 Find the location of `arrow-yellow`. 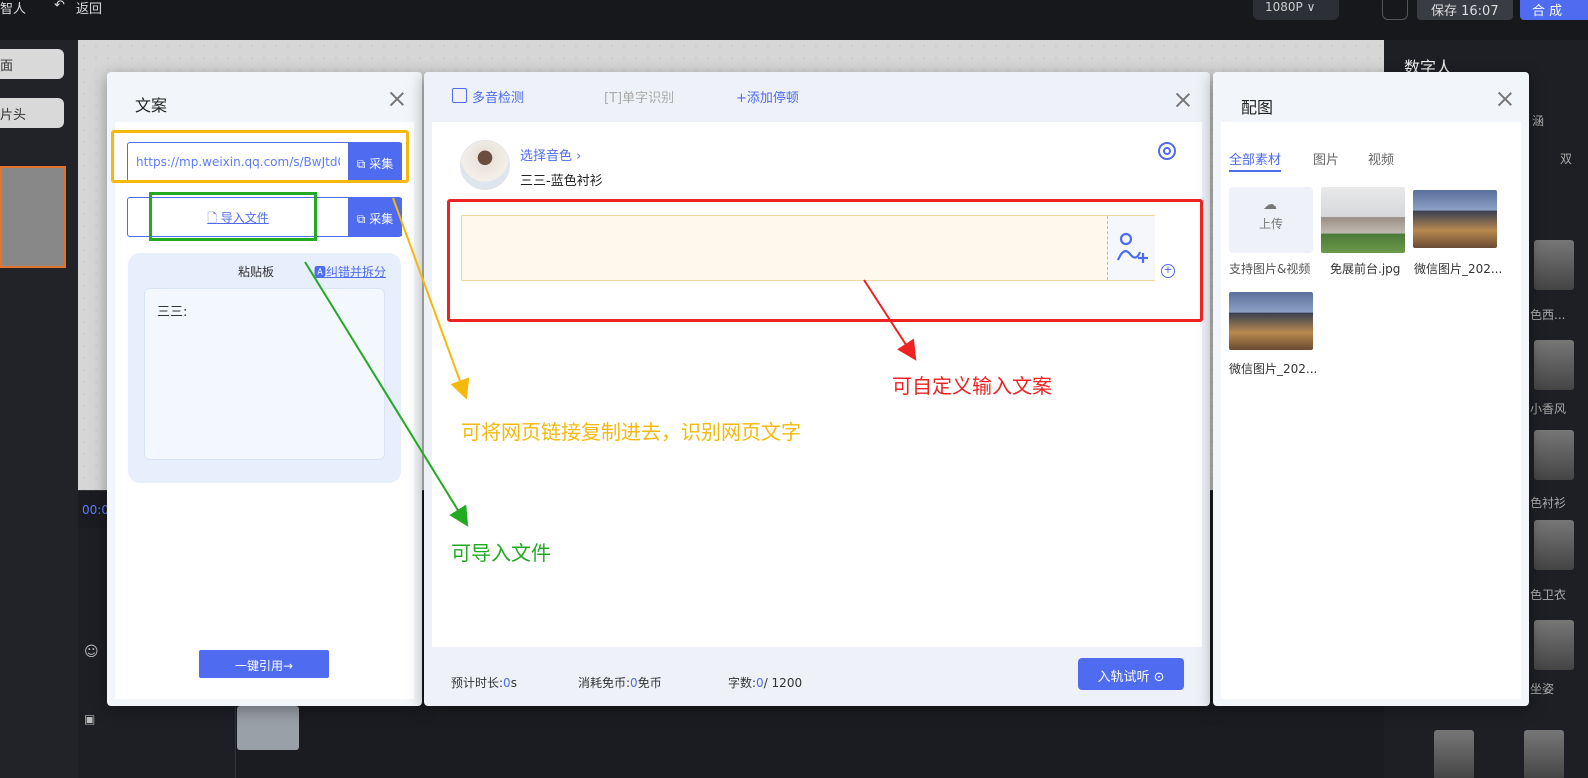

arrow-yellow is located at coordinates (431, 298).